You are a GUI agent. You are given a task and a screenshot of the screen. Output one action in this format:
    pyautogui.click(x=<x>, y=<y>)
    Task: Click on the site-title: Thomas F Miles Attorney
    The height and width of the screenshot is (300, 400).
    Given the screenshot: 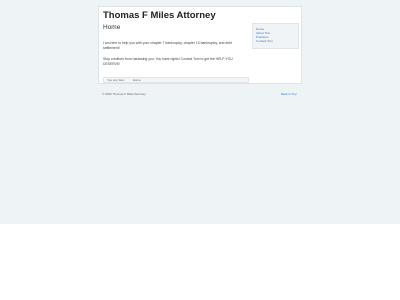 What is the action you would take?
    pyautogui.click(x=159, y=15)
    